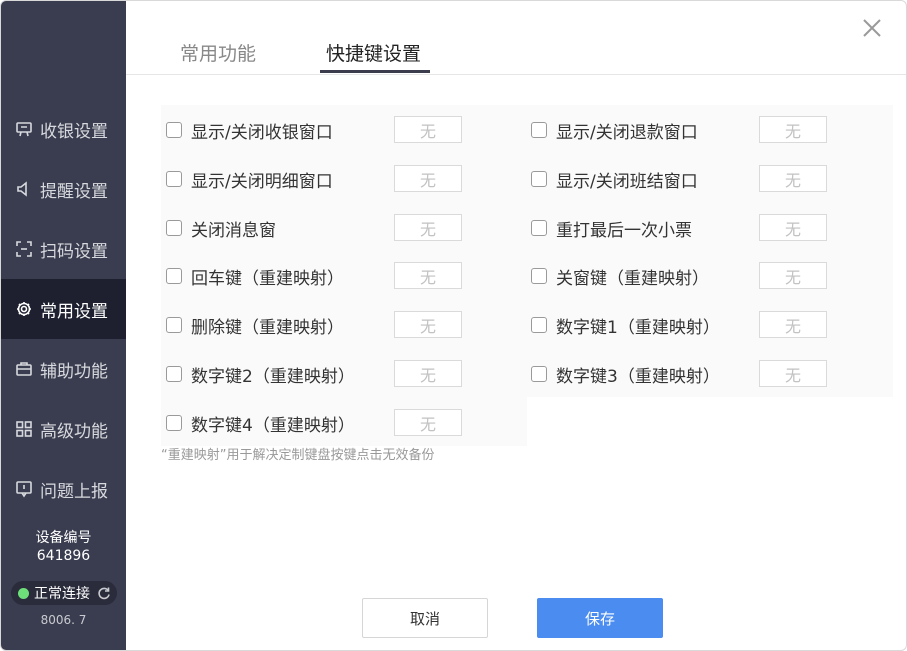  I want to click on shortcut-label: 回车键（重建映射）, so click(267, 278).